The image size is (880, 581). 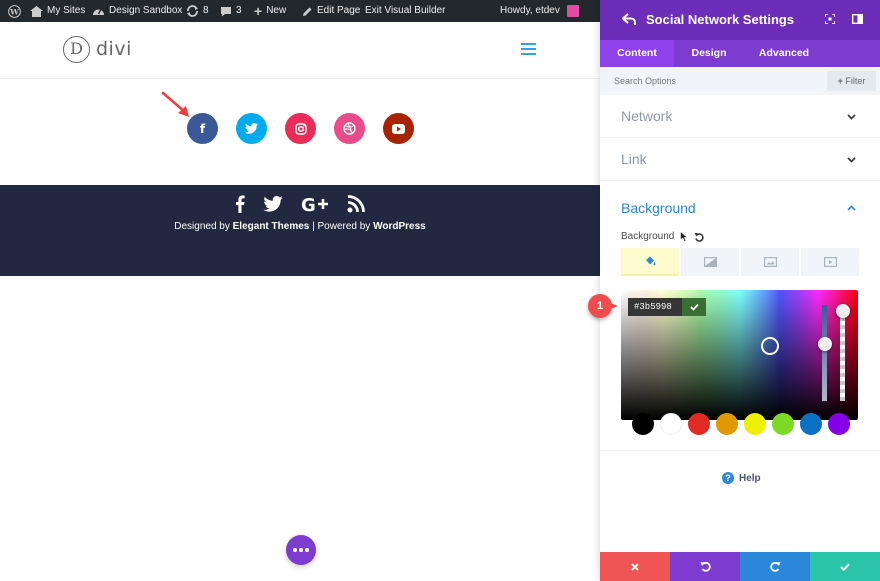 What do you see at coordinates (331, 11) in the screenshot?
I see `edit-page-link: Edit Page` at bounding box center [331, 11].